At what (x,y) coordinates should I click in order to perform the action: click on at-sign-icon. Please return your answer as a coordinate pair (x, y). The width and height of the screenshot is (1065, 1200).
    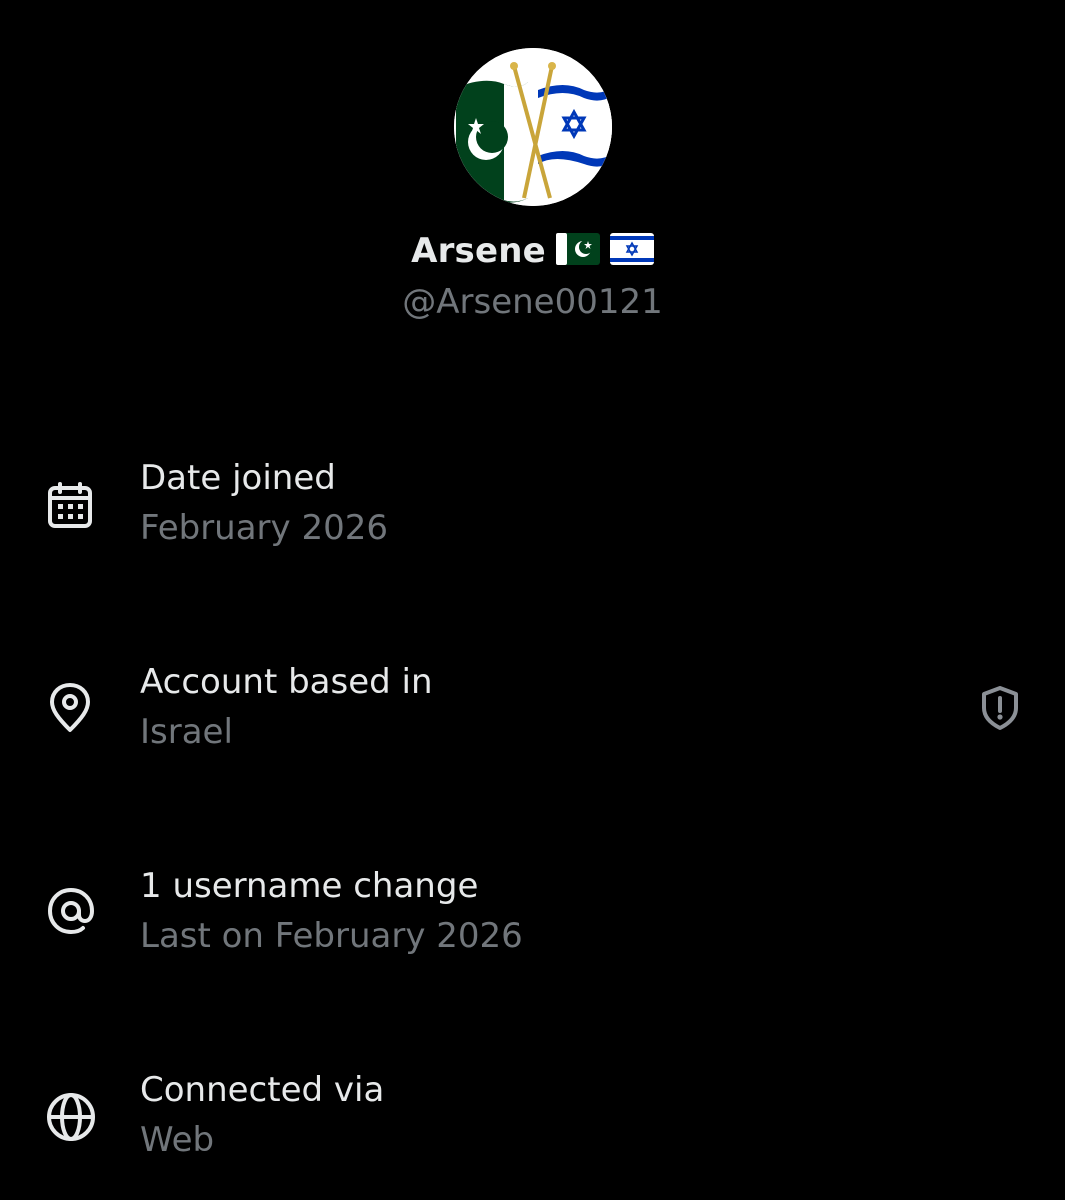
    Looking at the image, I should click on (71, 911).